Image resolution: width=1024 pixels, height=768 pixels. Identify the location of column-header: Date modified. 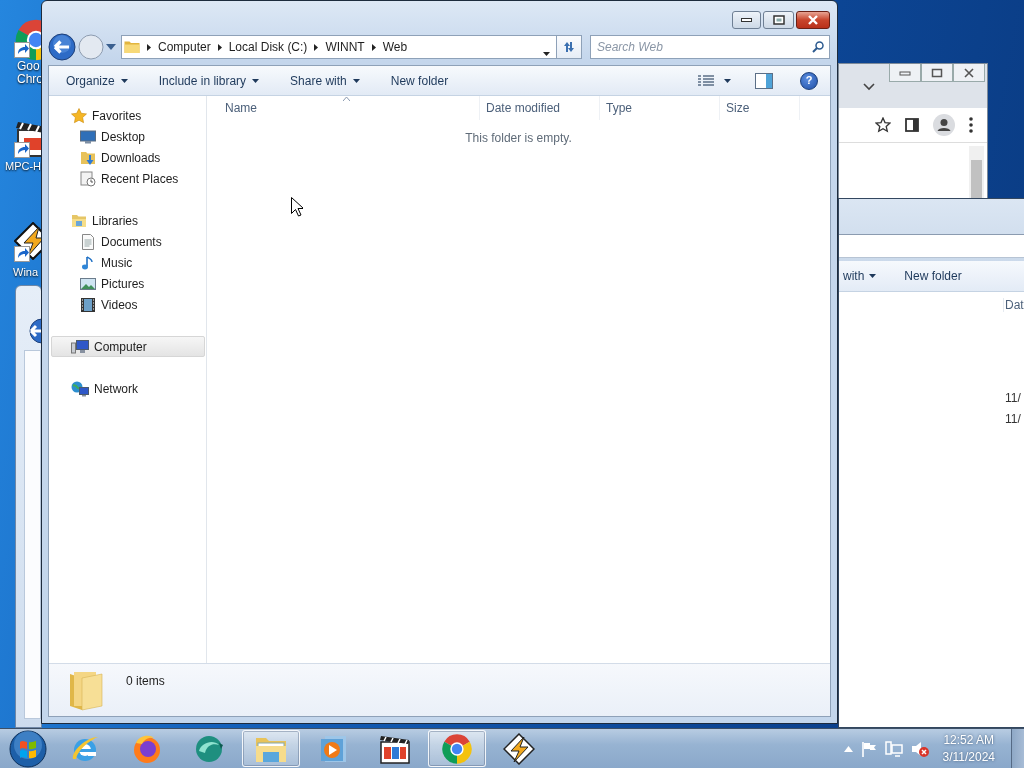
(540, 108).